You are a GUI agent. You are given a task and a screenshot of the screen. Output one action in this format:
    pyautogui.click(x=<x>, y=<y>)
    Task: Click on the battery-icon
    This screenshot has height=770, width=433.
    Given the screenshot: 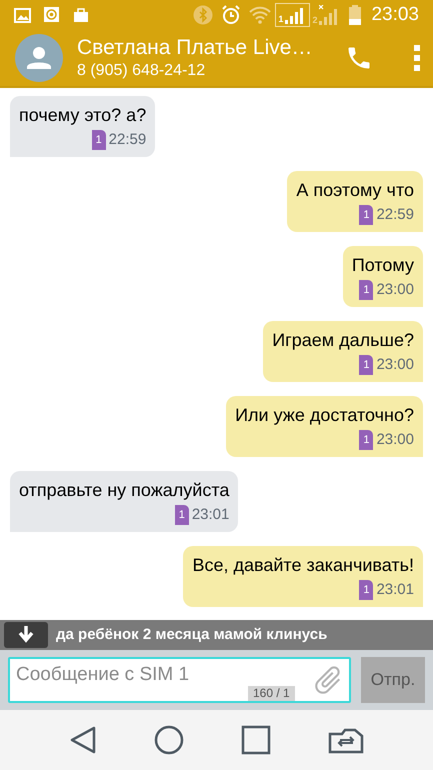 What is the action you would take?
    pyautogui.click(x=355, y=15)
    